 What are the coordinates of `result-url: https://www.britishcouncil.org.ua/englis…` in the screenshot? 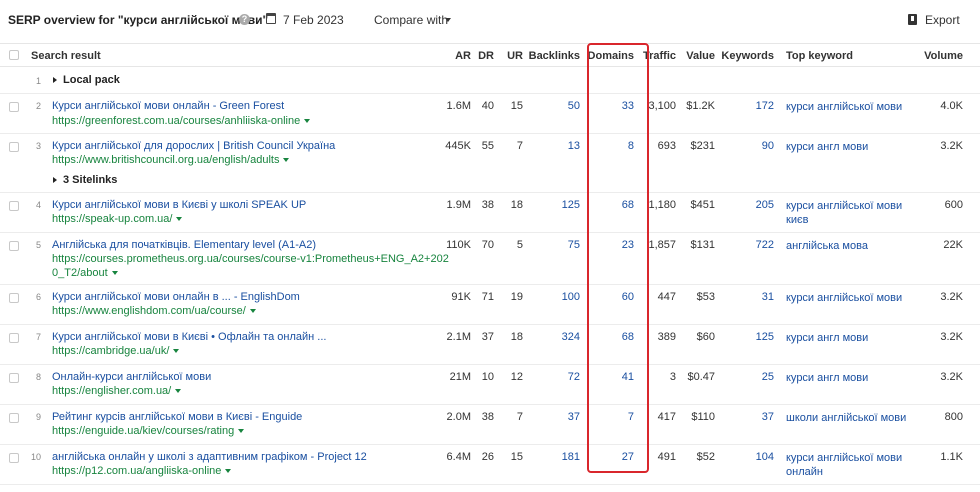 It's located at (171, 160).